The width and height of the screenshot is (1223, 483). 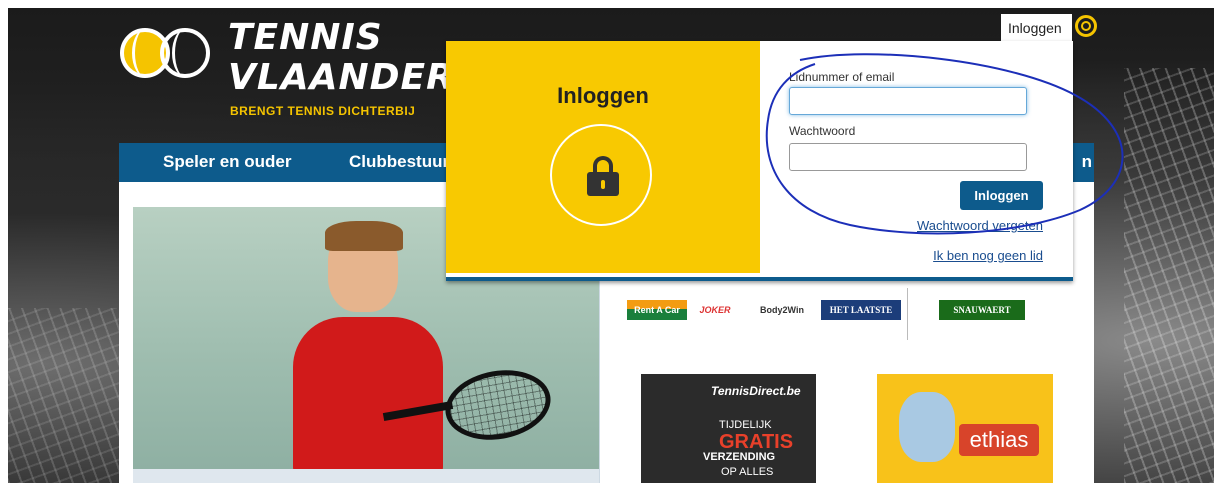 What do you see at coordinates (715, 310) in the screenshot?
I see `sponsor-joker-logo: JOKER` at bounding box center [715, 310].